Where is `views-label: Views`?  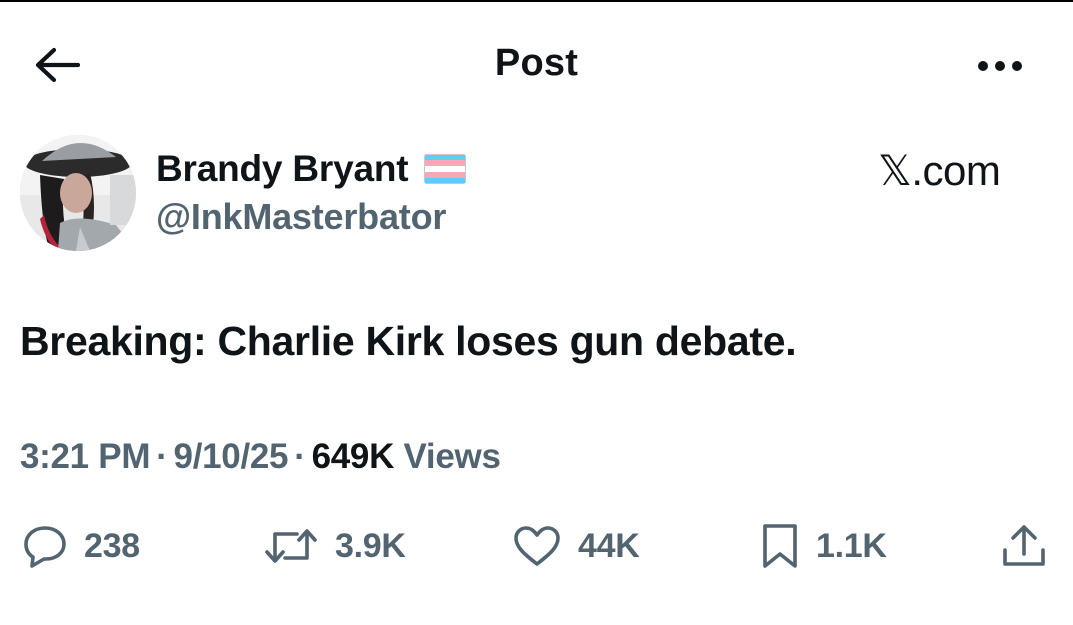
views-label: Views is located at coordinates (452, 456).